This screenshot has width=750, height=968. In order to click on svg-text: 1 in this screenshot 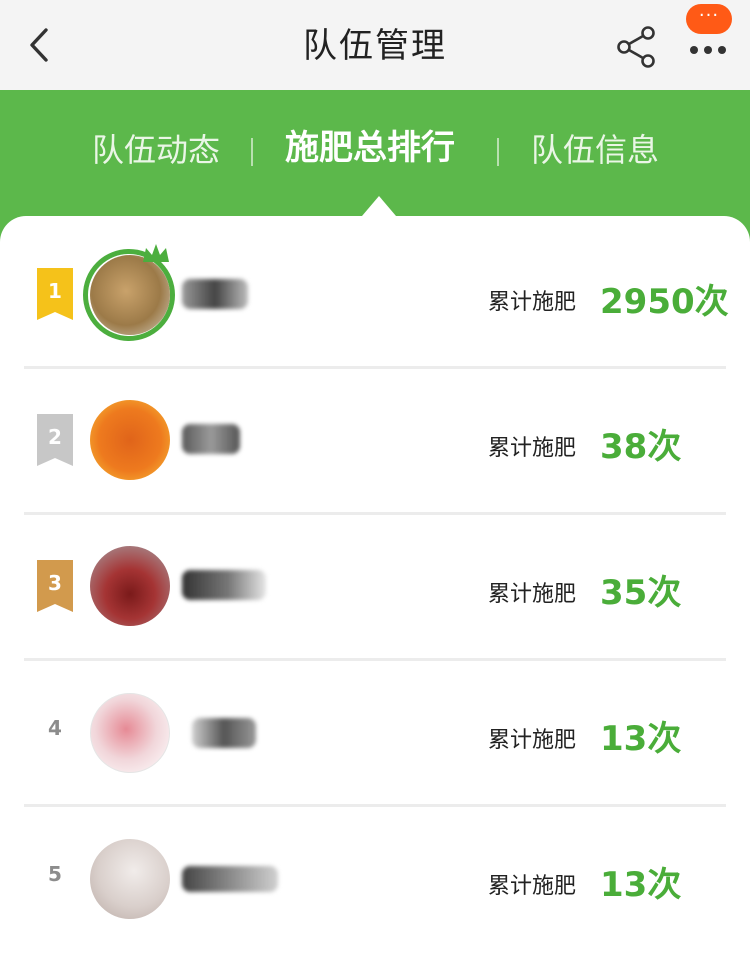, I will do `click(55, 291)`.